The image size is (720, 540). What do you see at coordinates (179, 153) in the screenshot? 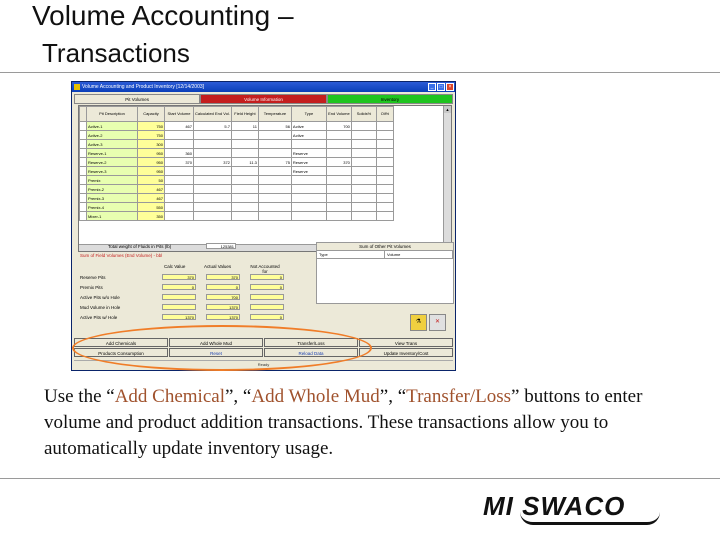
I see `cell-start-volume: 360` at bounding box center [179, 153].